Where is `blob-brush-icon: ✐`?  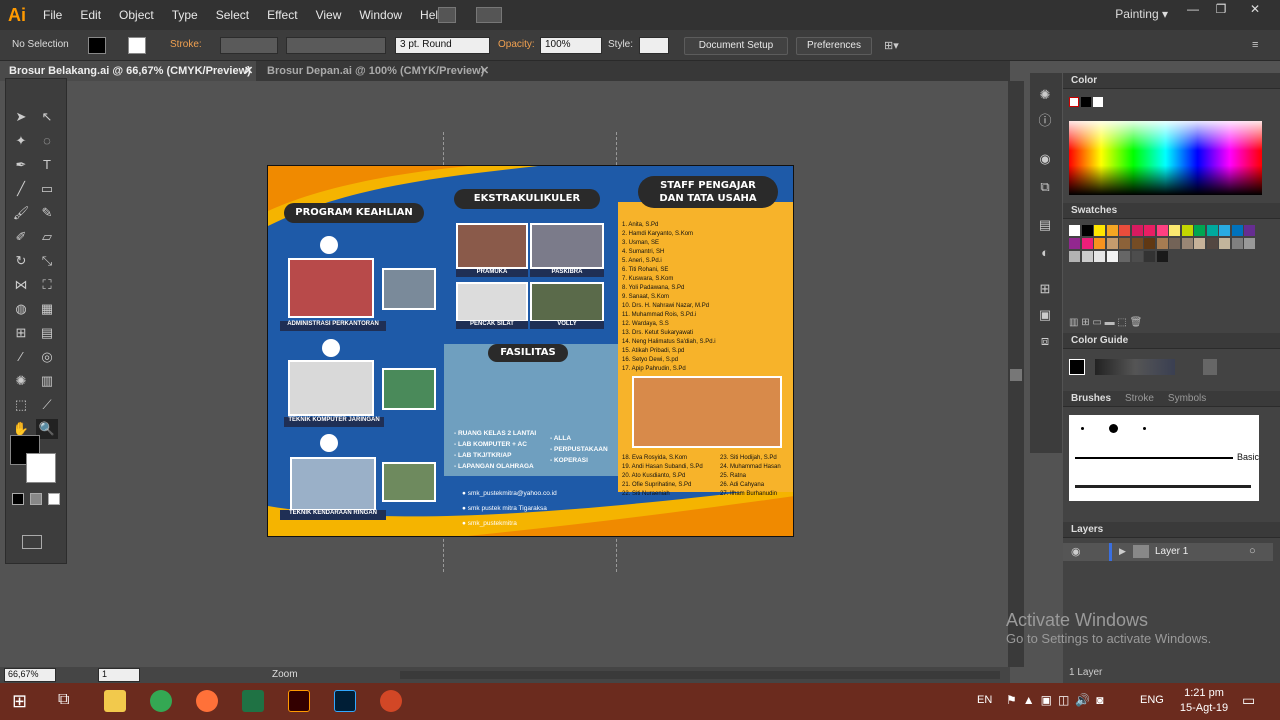
blob-brush-icon: ✐ is located at coordinates (21, 237).